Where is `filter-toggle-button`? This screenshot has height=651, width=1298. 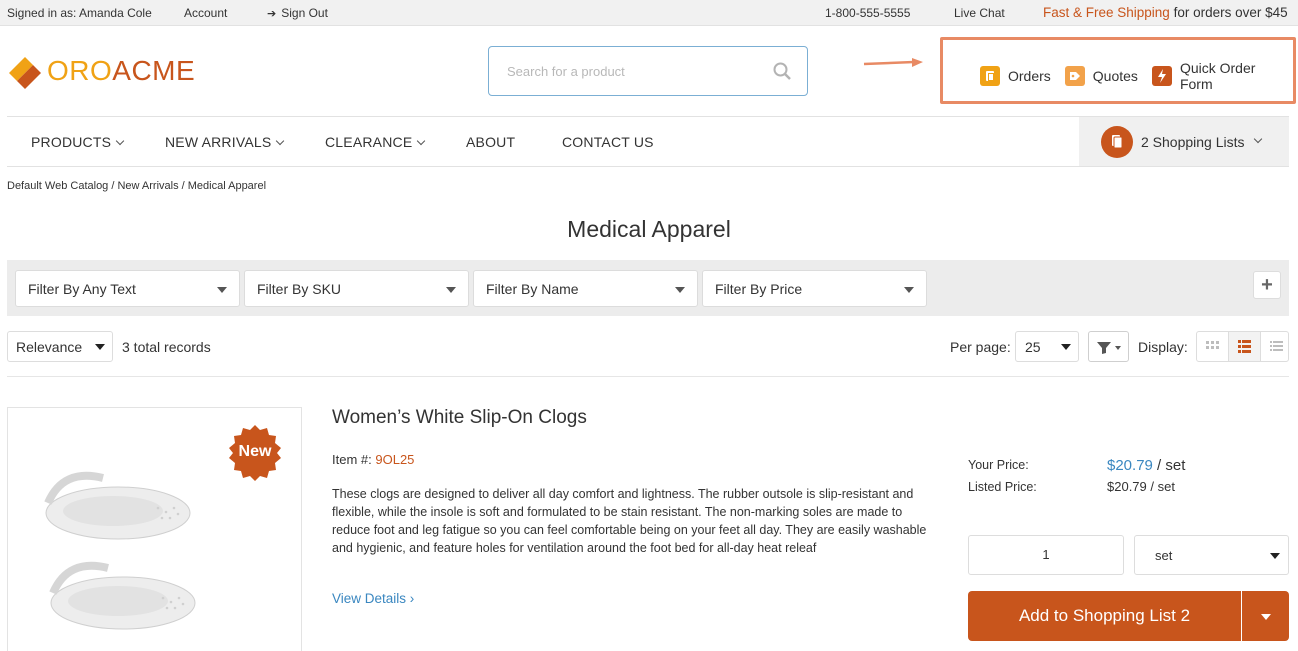
filter-toggle-button is located at coordinates (1108, 346).